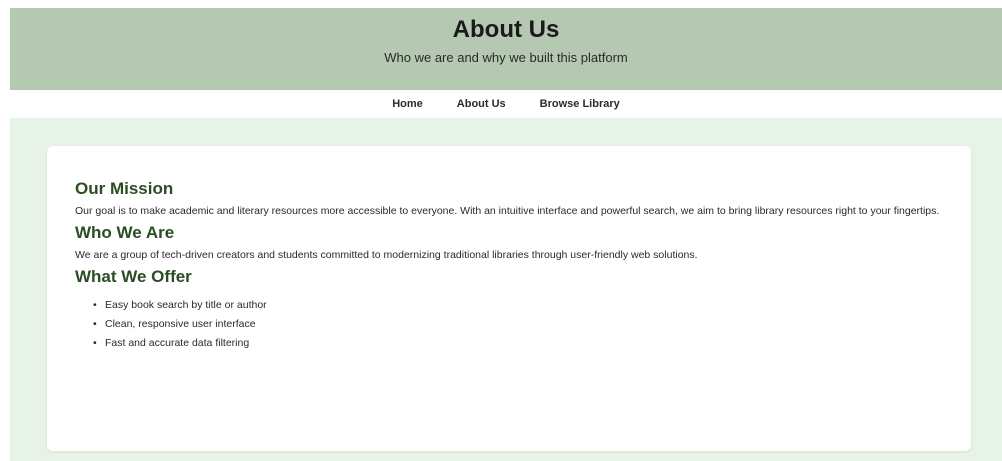 Image resolution: width=1002 pixels, height=461 pixels. I want to click on nav-link-home: Home, so click(407, 104).